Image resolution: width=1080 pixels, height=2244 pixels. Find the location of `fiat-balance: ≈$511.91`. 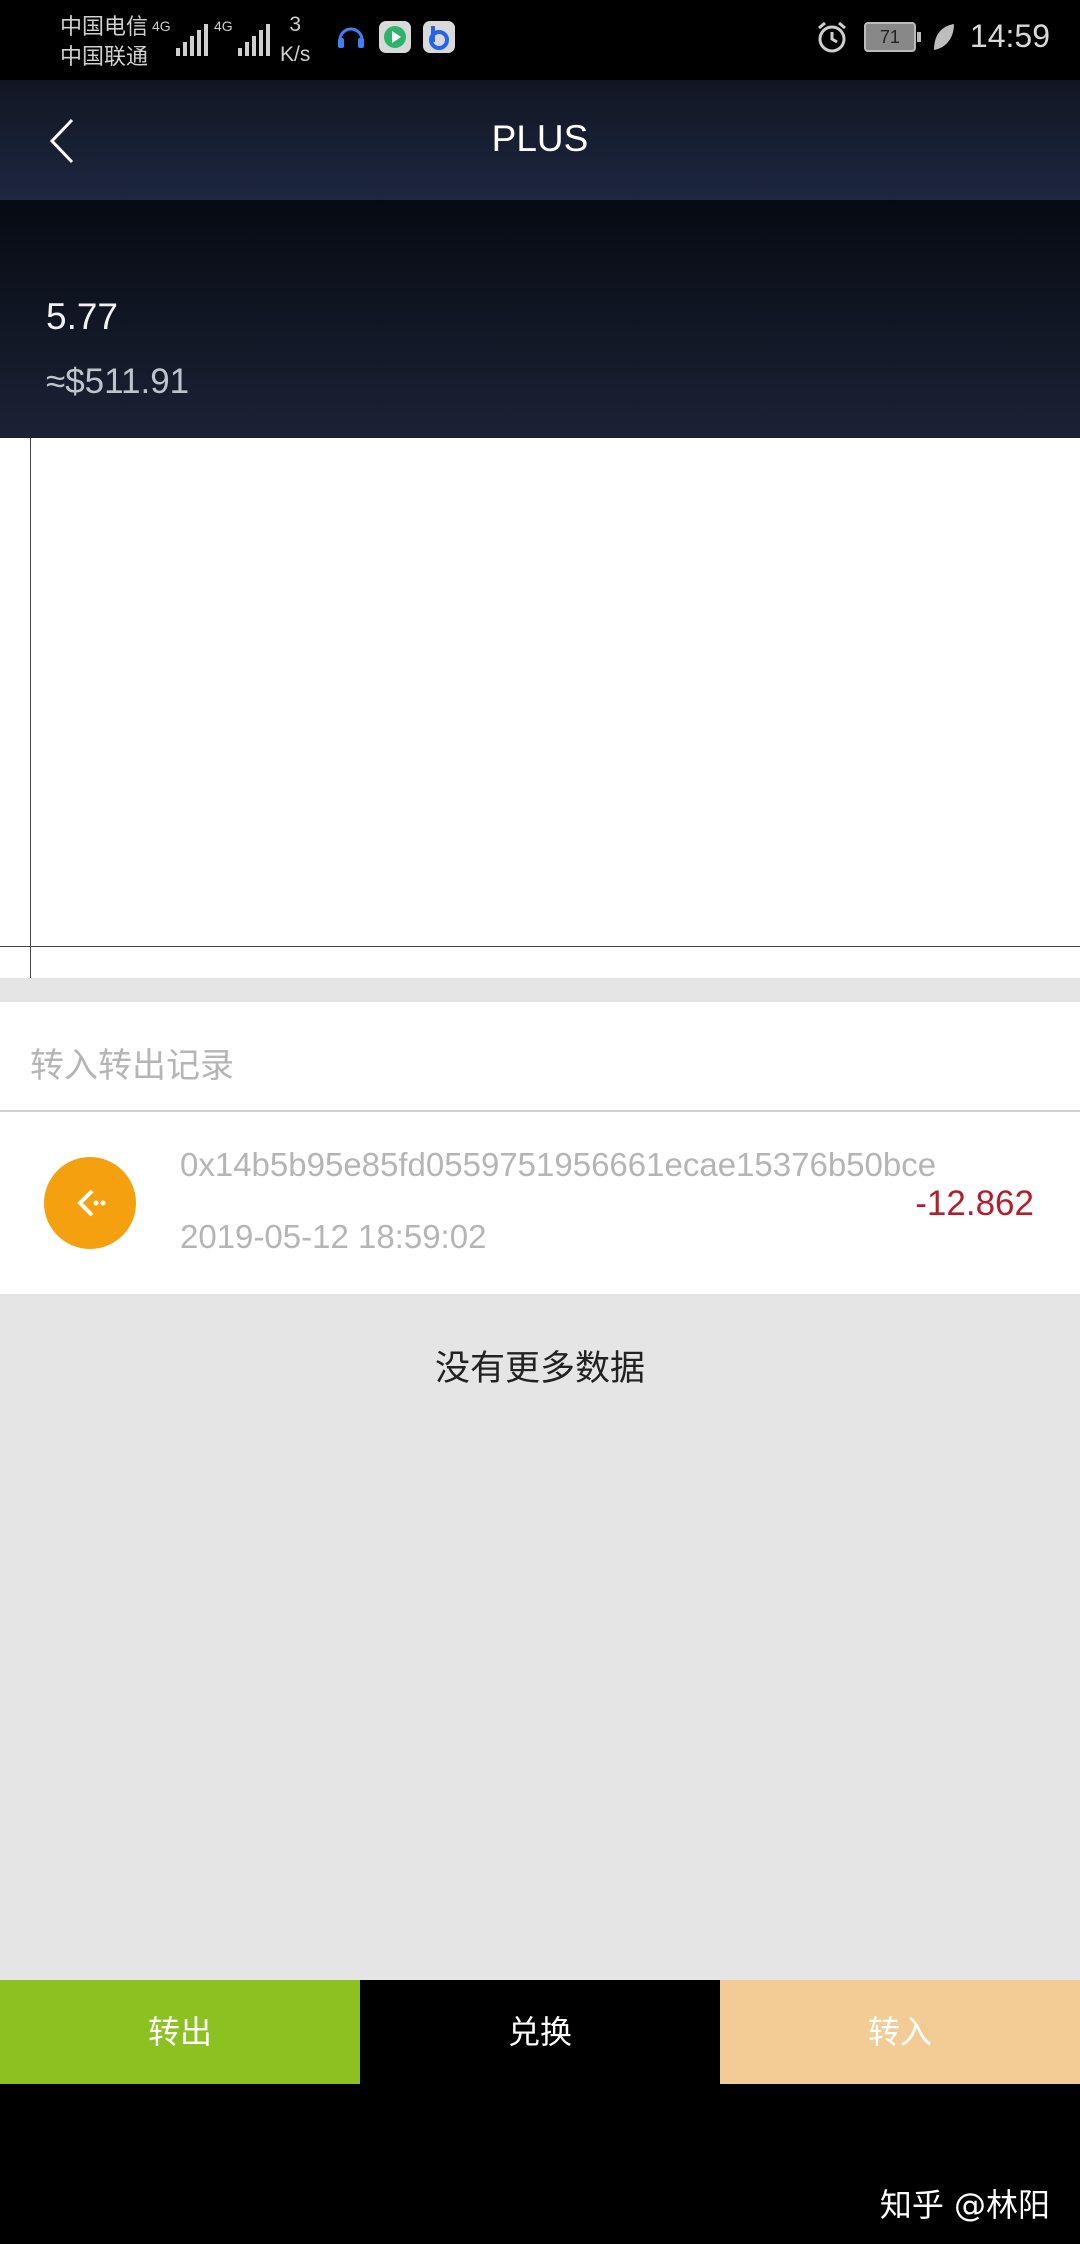

fiat-balance: ≈$511.91 is located at coordinates (118, 381).